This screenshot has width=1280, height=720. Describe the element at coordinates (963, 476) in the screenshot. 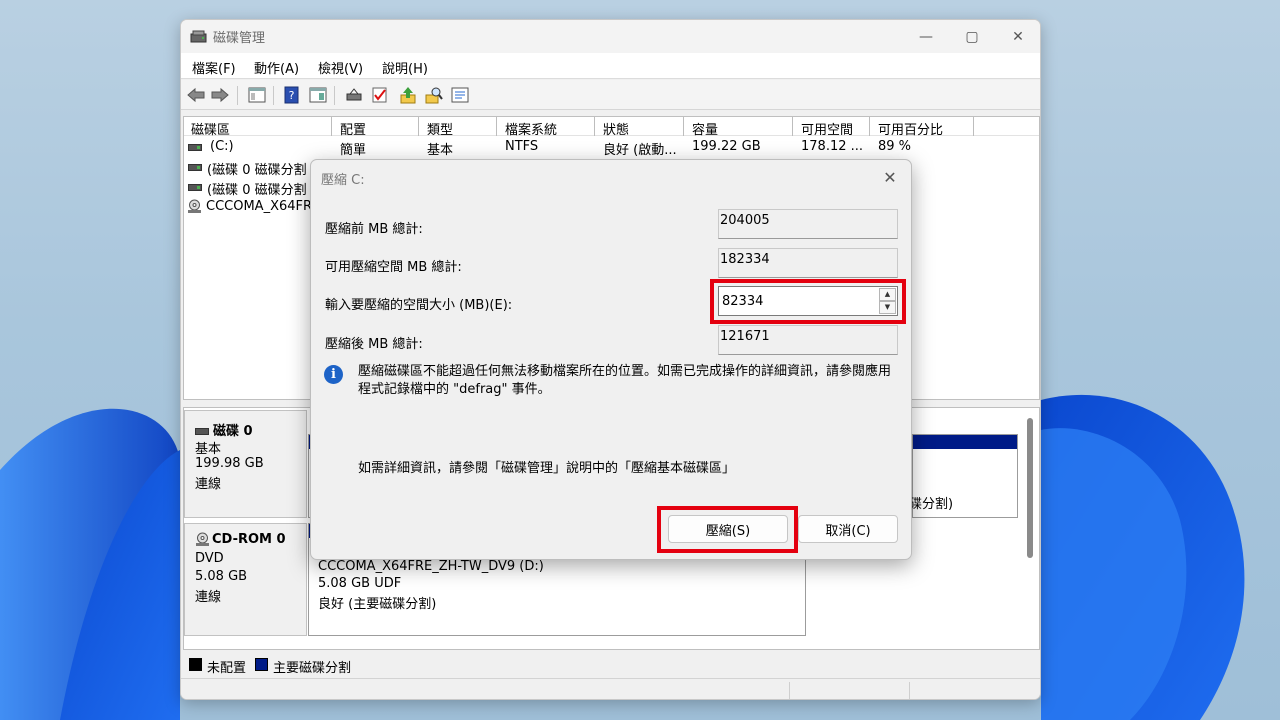

I see `disk-0-partition-right: 碟分割)` at that location.